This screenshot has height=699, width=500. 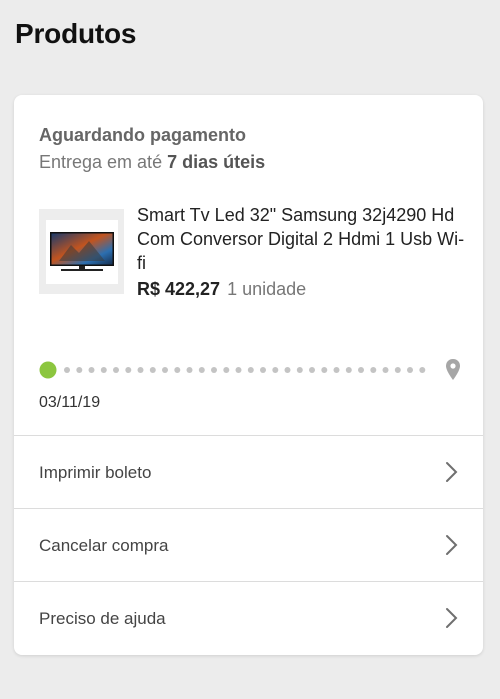 What do you see at coordinates (245, 370) in the screenshot?
I see `tracker-dots` at bounding box center [245, 370].